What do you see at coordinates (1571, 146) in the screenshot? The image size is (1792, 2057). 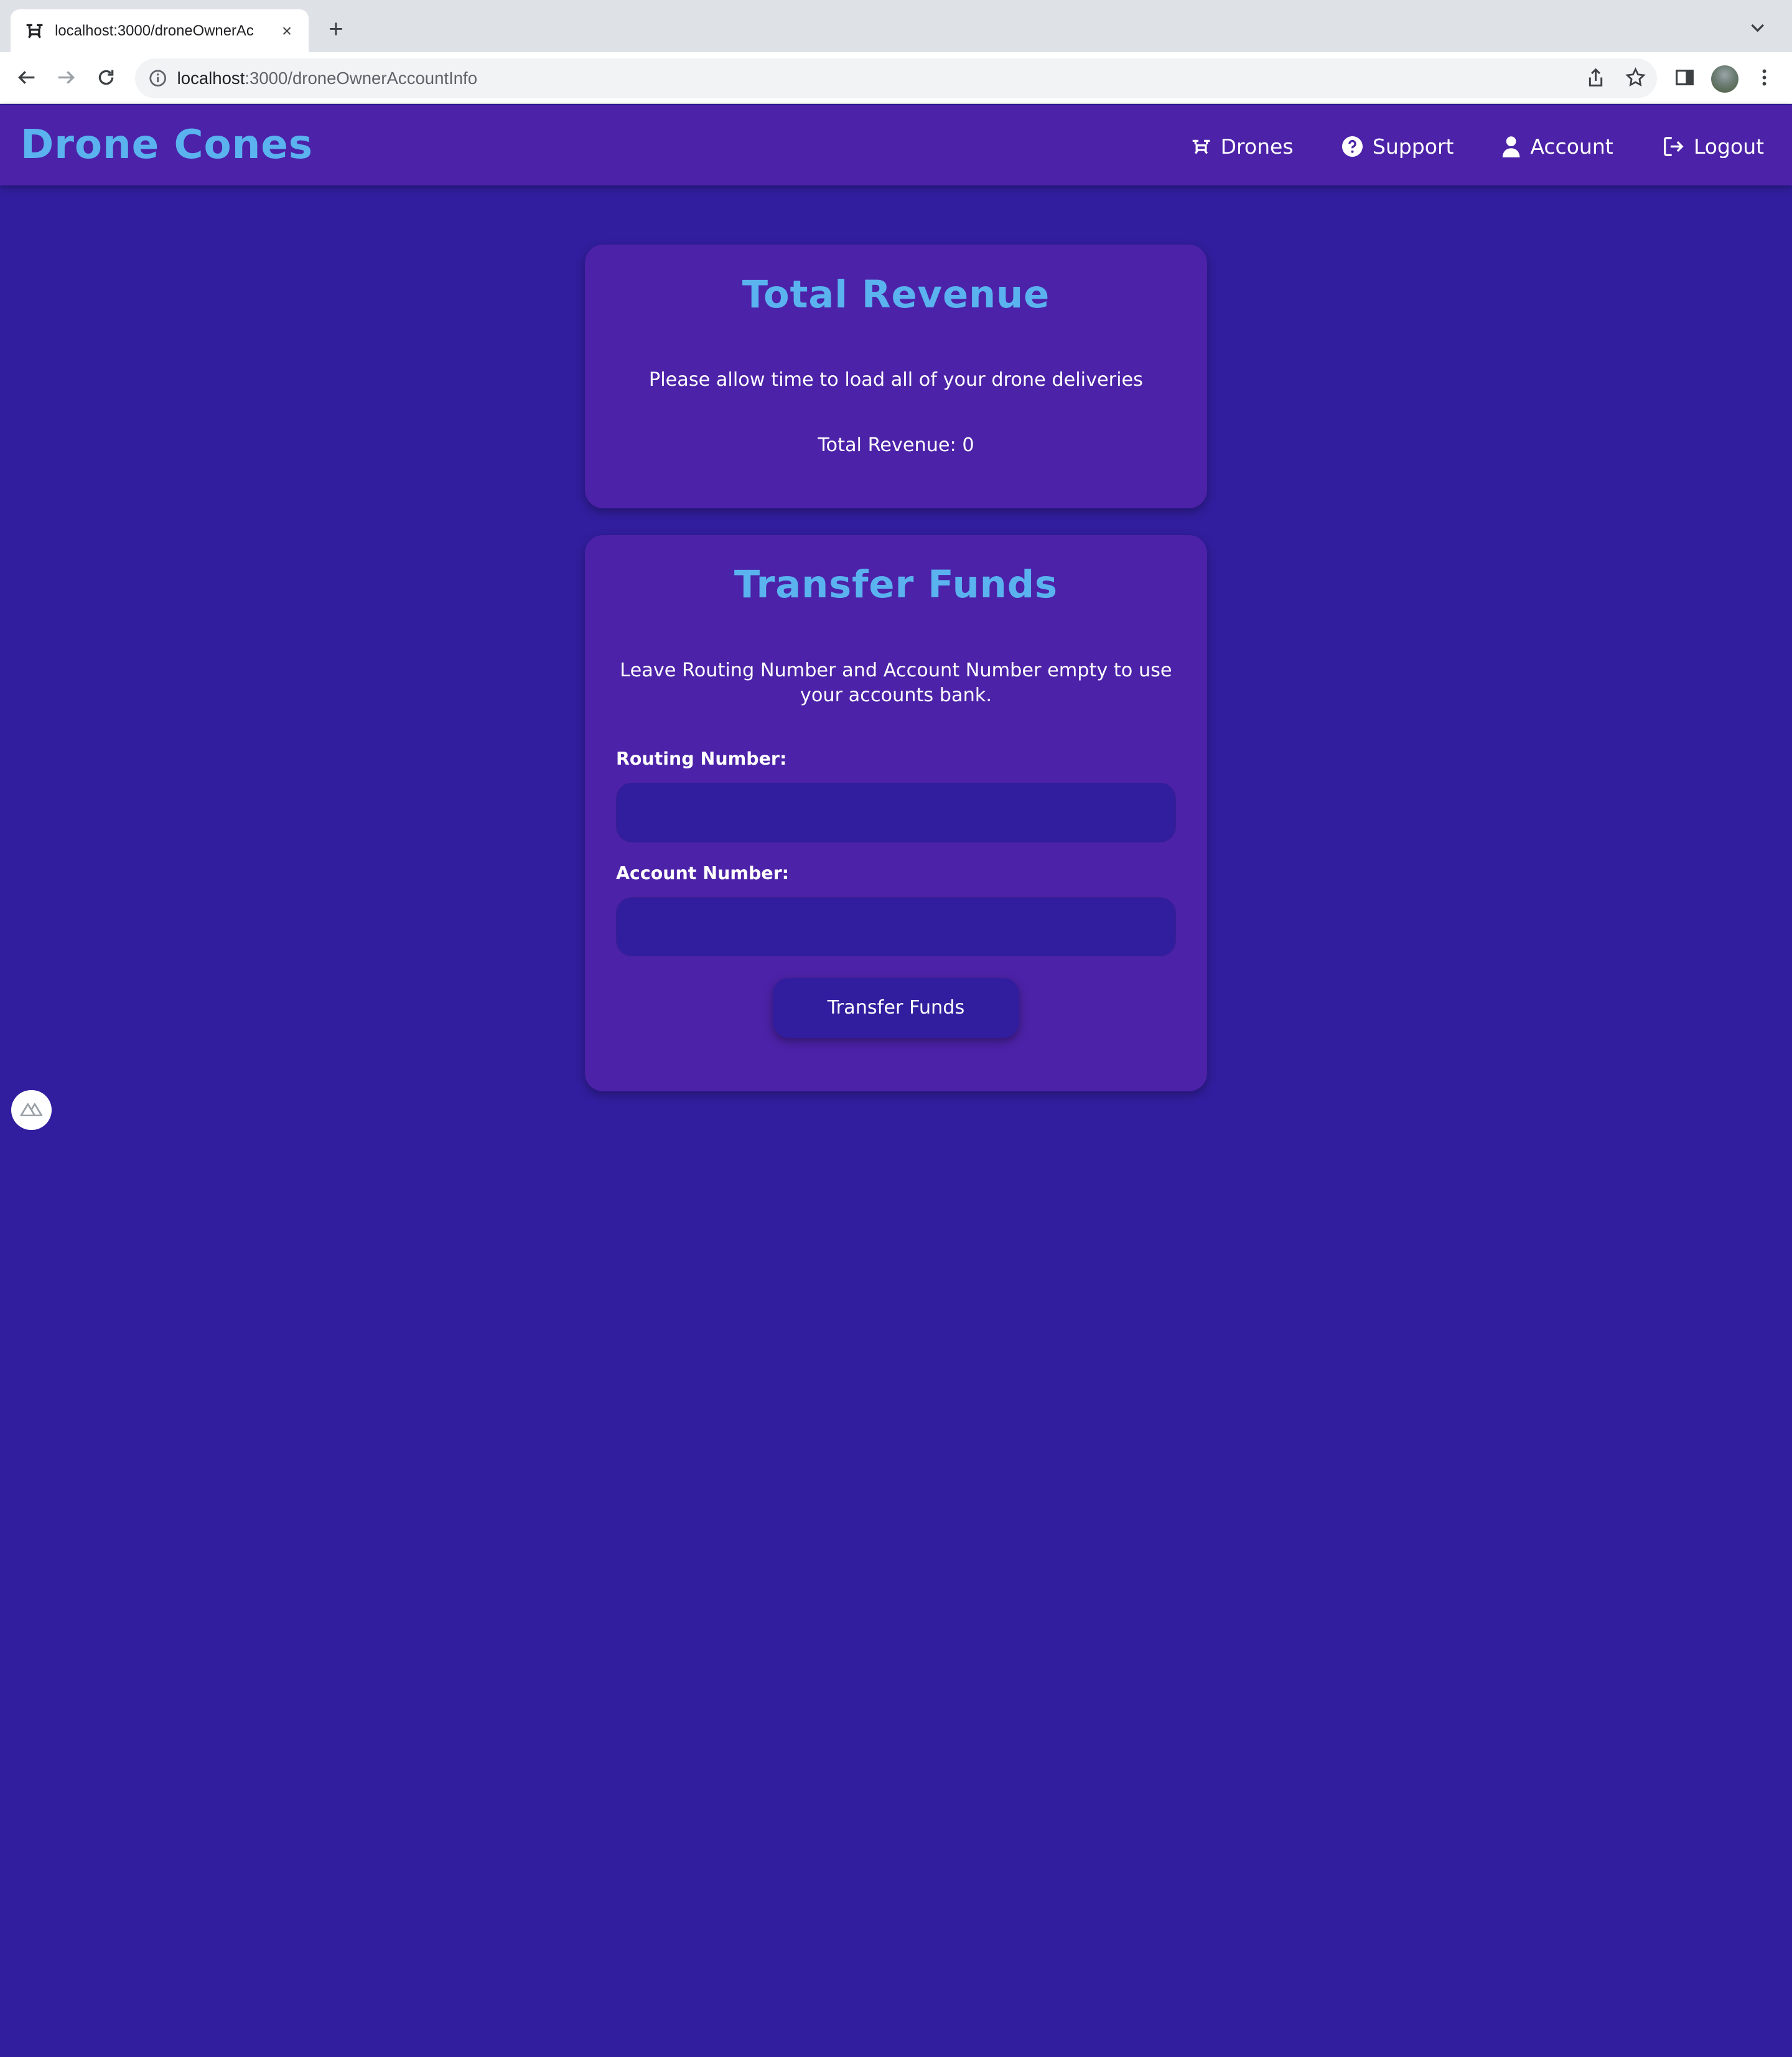 I see `nav-item-label: Account` at bounding box center [1571, 146].